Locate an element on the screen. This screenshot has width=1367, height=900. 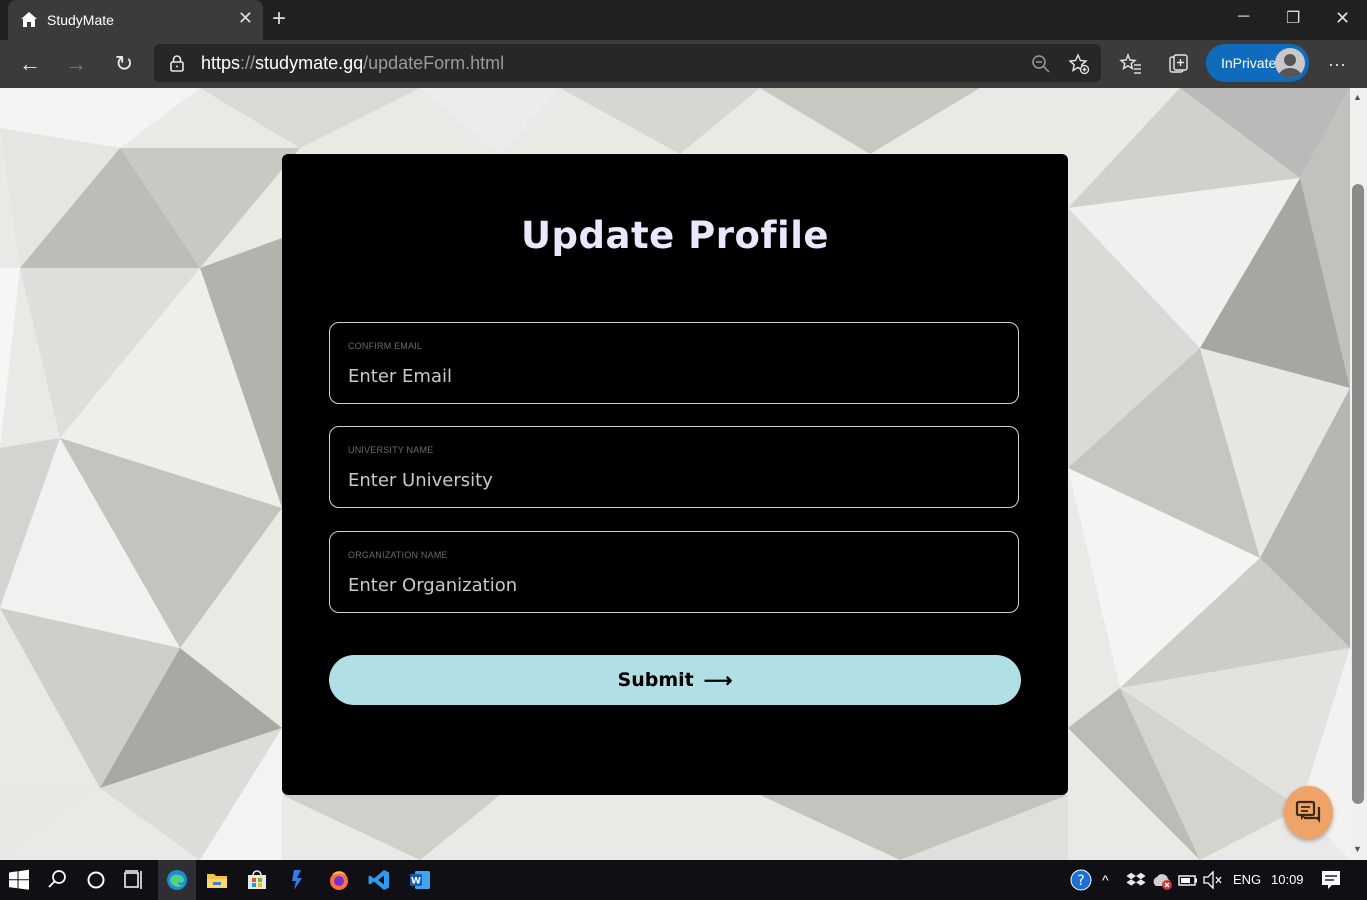
help-icon: ? is located at coordinates (1081, 880).